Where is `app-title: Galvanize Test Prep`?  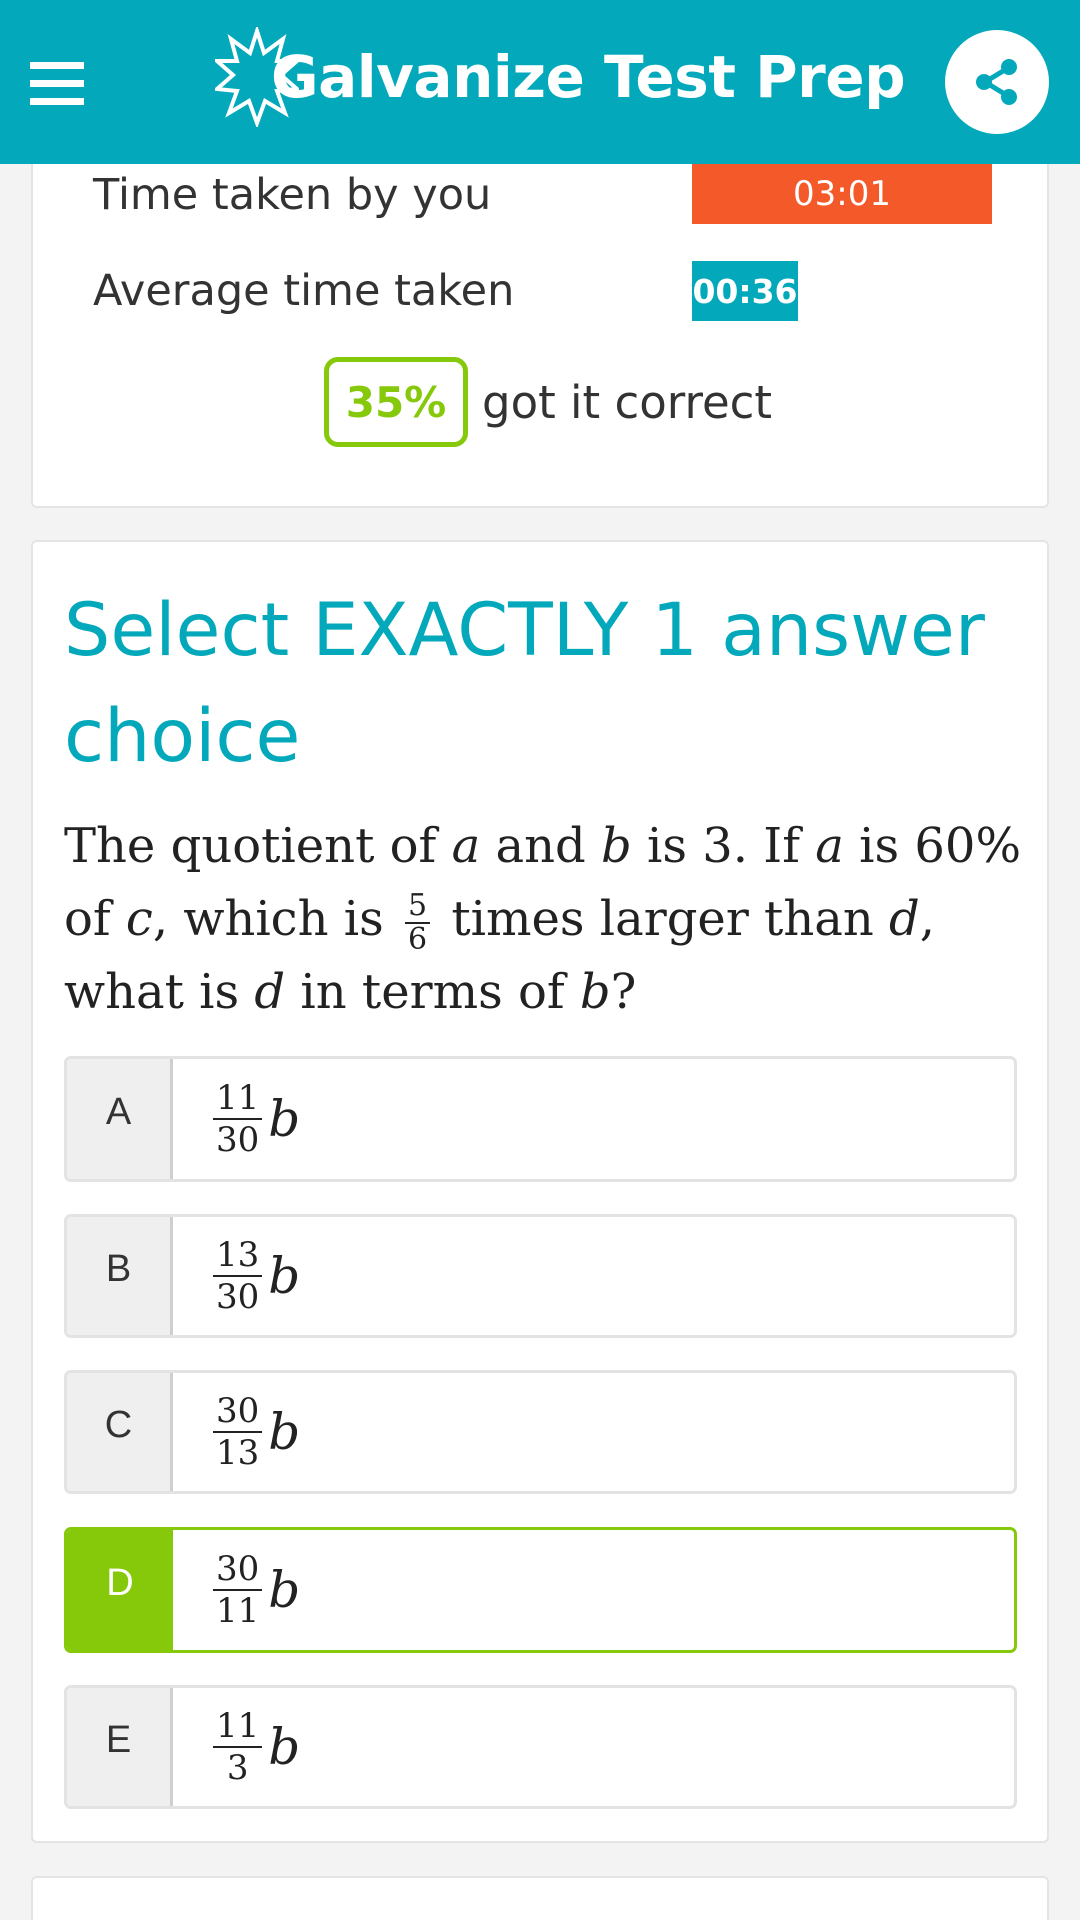 app-title: Galvanize Test Prep is located at coordinates (588, 77).